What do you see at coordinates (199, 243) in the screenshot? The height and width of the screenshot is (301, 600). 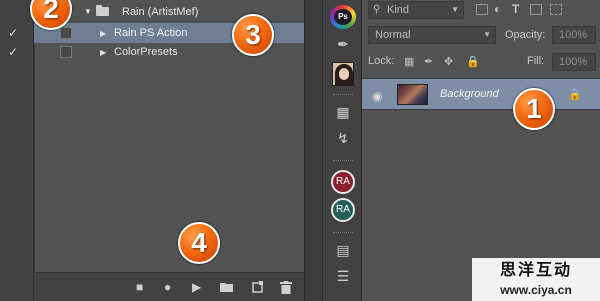 I see `step-callout-4: 4` at bounding box center [199, 243].